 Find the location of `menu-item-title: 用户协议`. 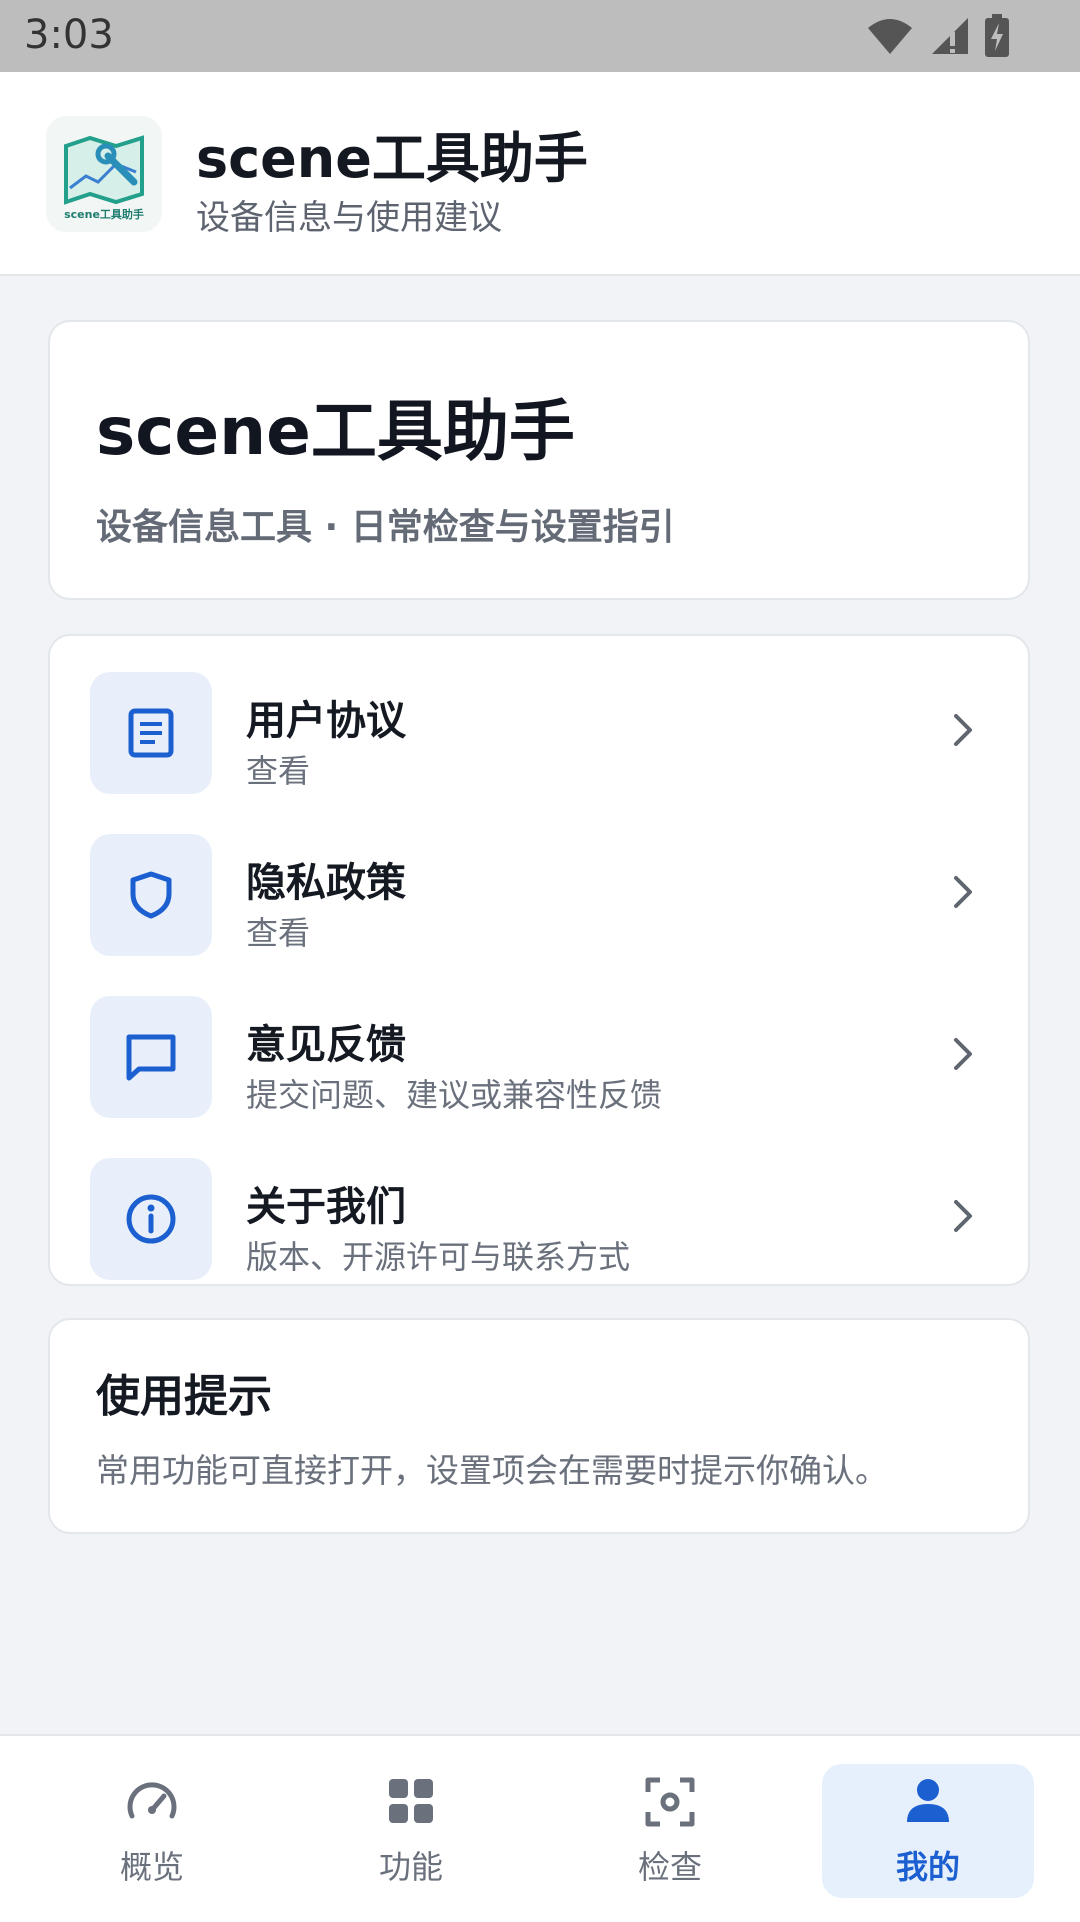

menu-item-title: 用户协议 is located at coordinates (326, 721).